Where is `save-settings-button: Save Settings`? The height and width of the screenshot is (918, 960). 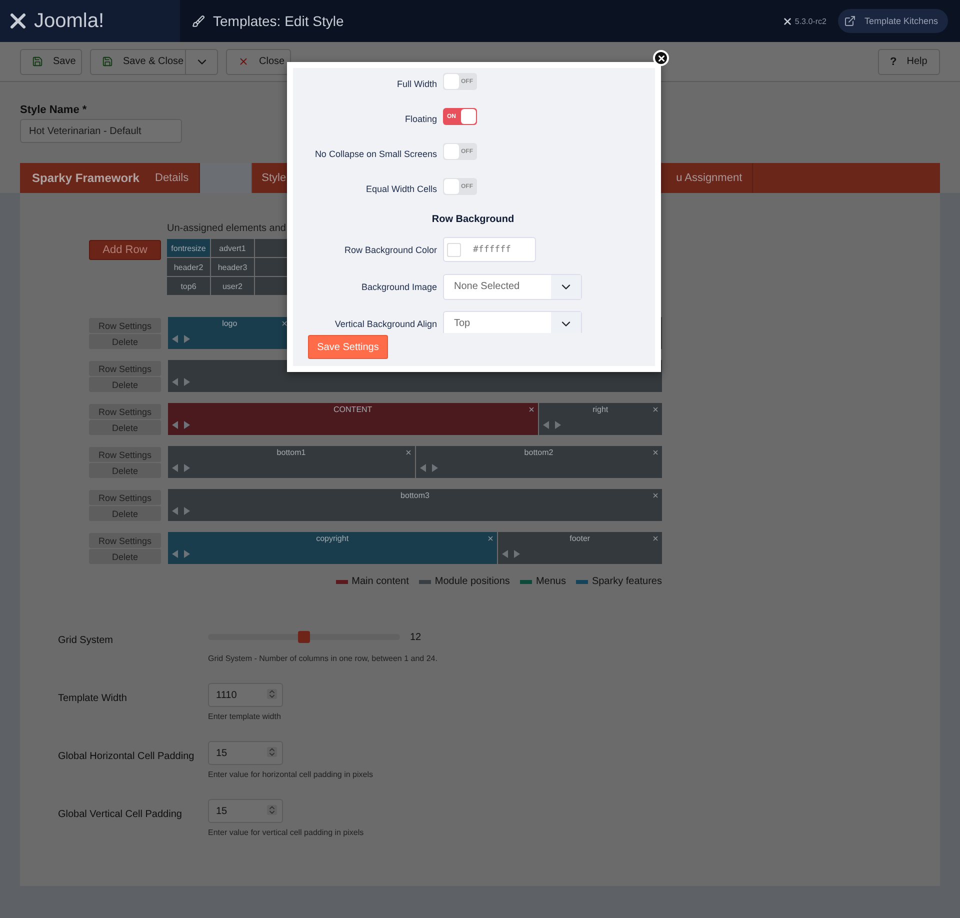
save-settings-button: Save Settings is located at coordinates (348, 347).